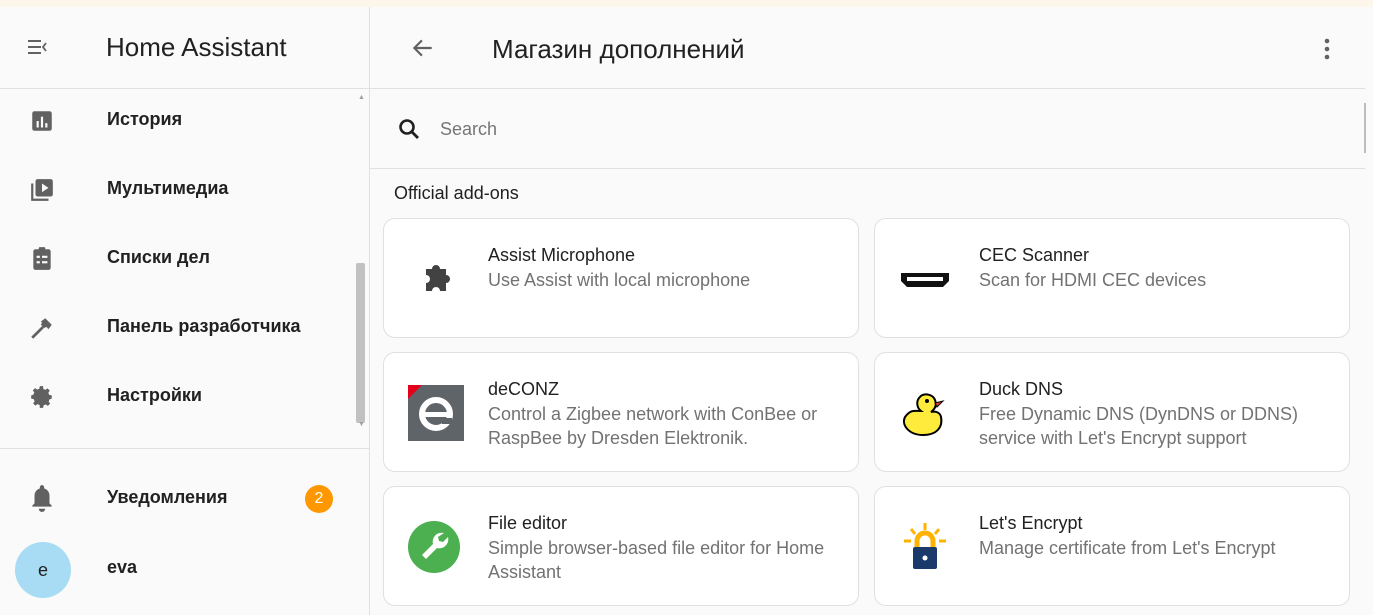 The height and width of the screenshot is (615, 1373). I want to click on addon-name: File editor, so click(528, 523).